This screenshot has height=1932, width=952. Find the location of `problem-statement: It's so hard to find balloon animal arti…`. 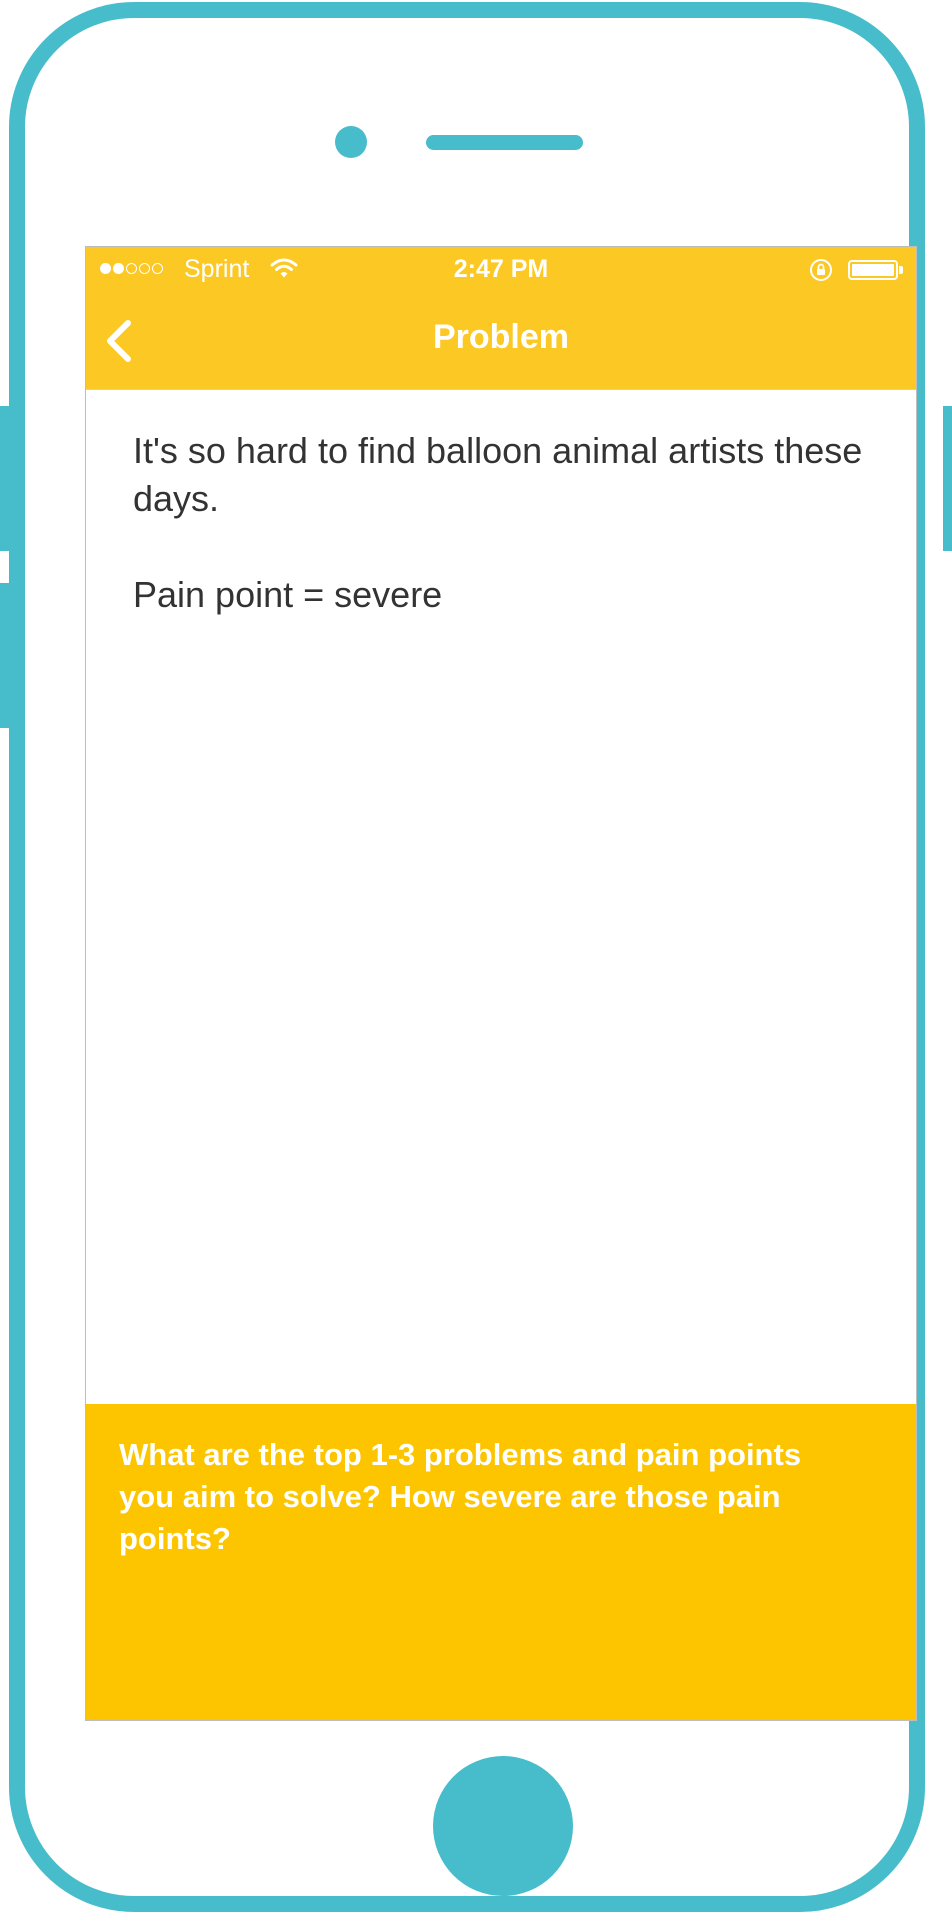

problem-statement: It's so hard to find balloon animal arti… is located at coordinates (498, 474).